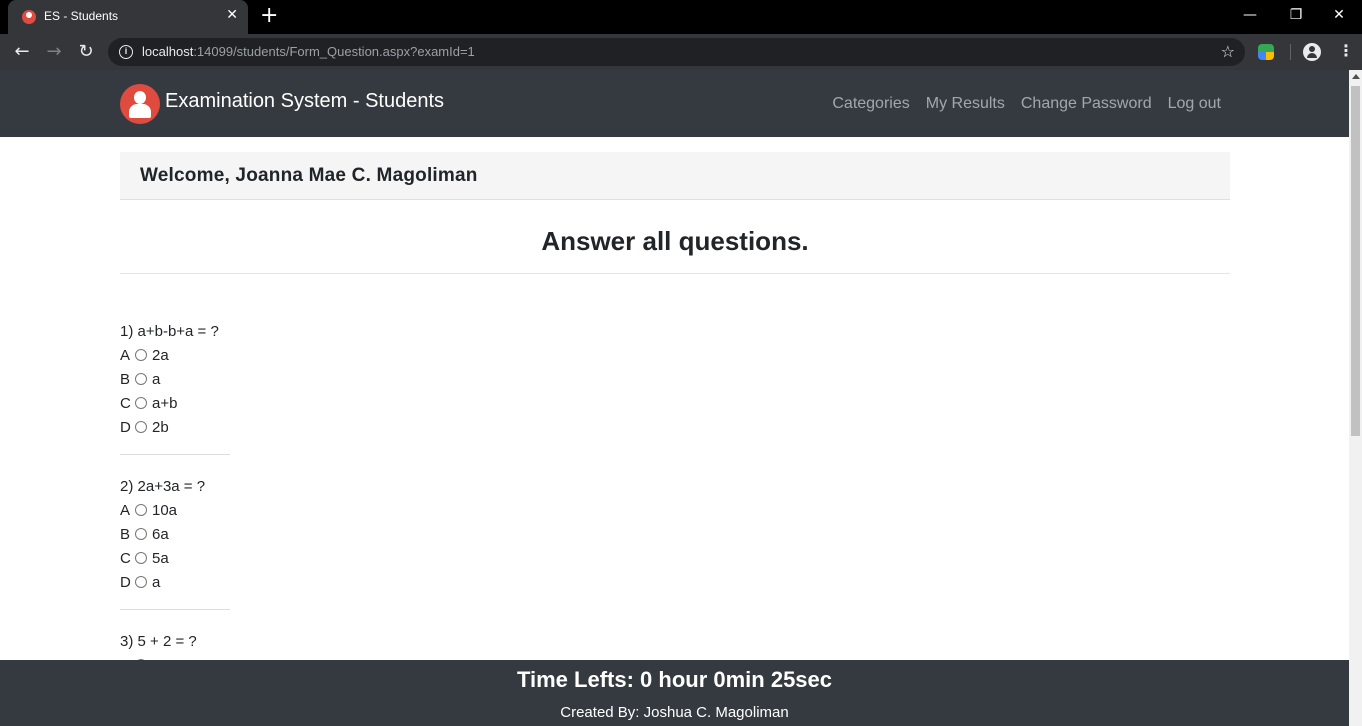 The width and height of the screenshot is (1362, 726). What do you see at coordinates (674, 679) in the screenshot?
I see `time-left-text: Time Lefts: 0 hour 0min 25sec` at bounding box center [674, 679].